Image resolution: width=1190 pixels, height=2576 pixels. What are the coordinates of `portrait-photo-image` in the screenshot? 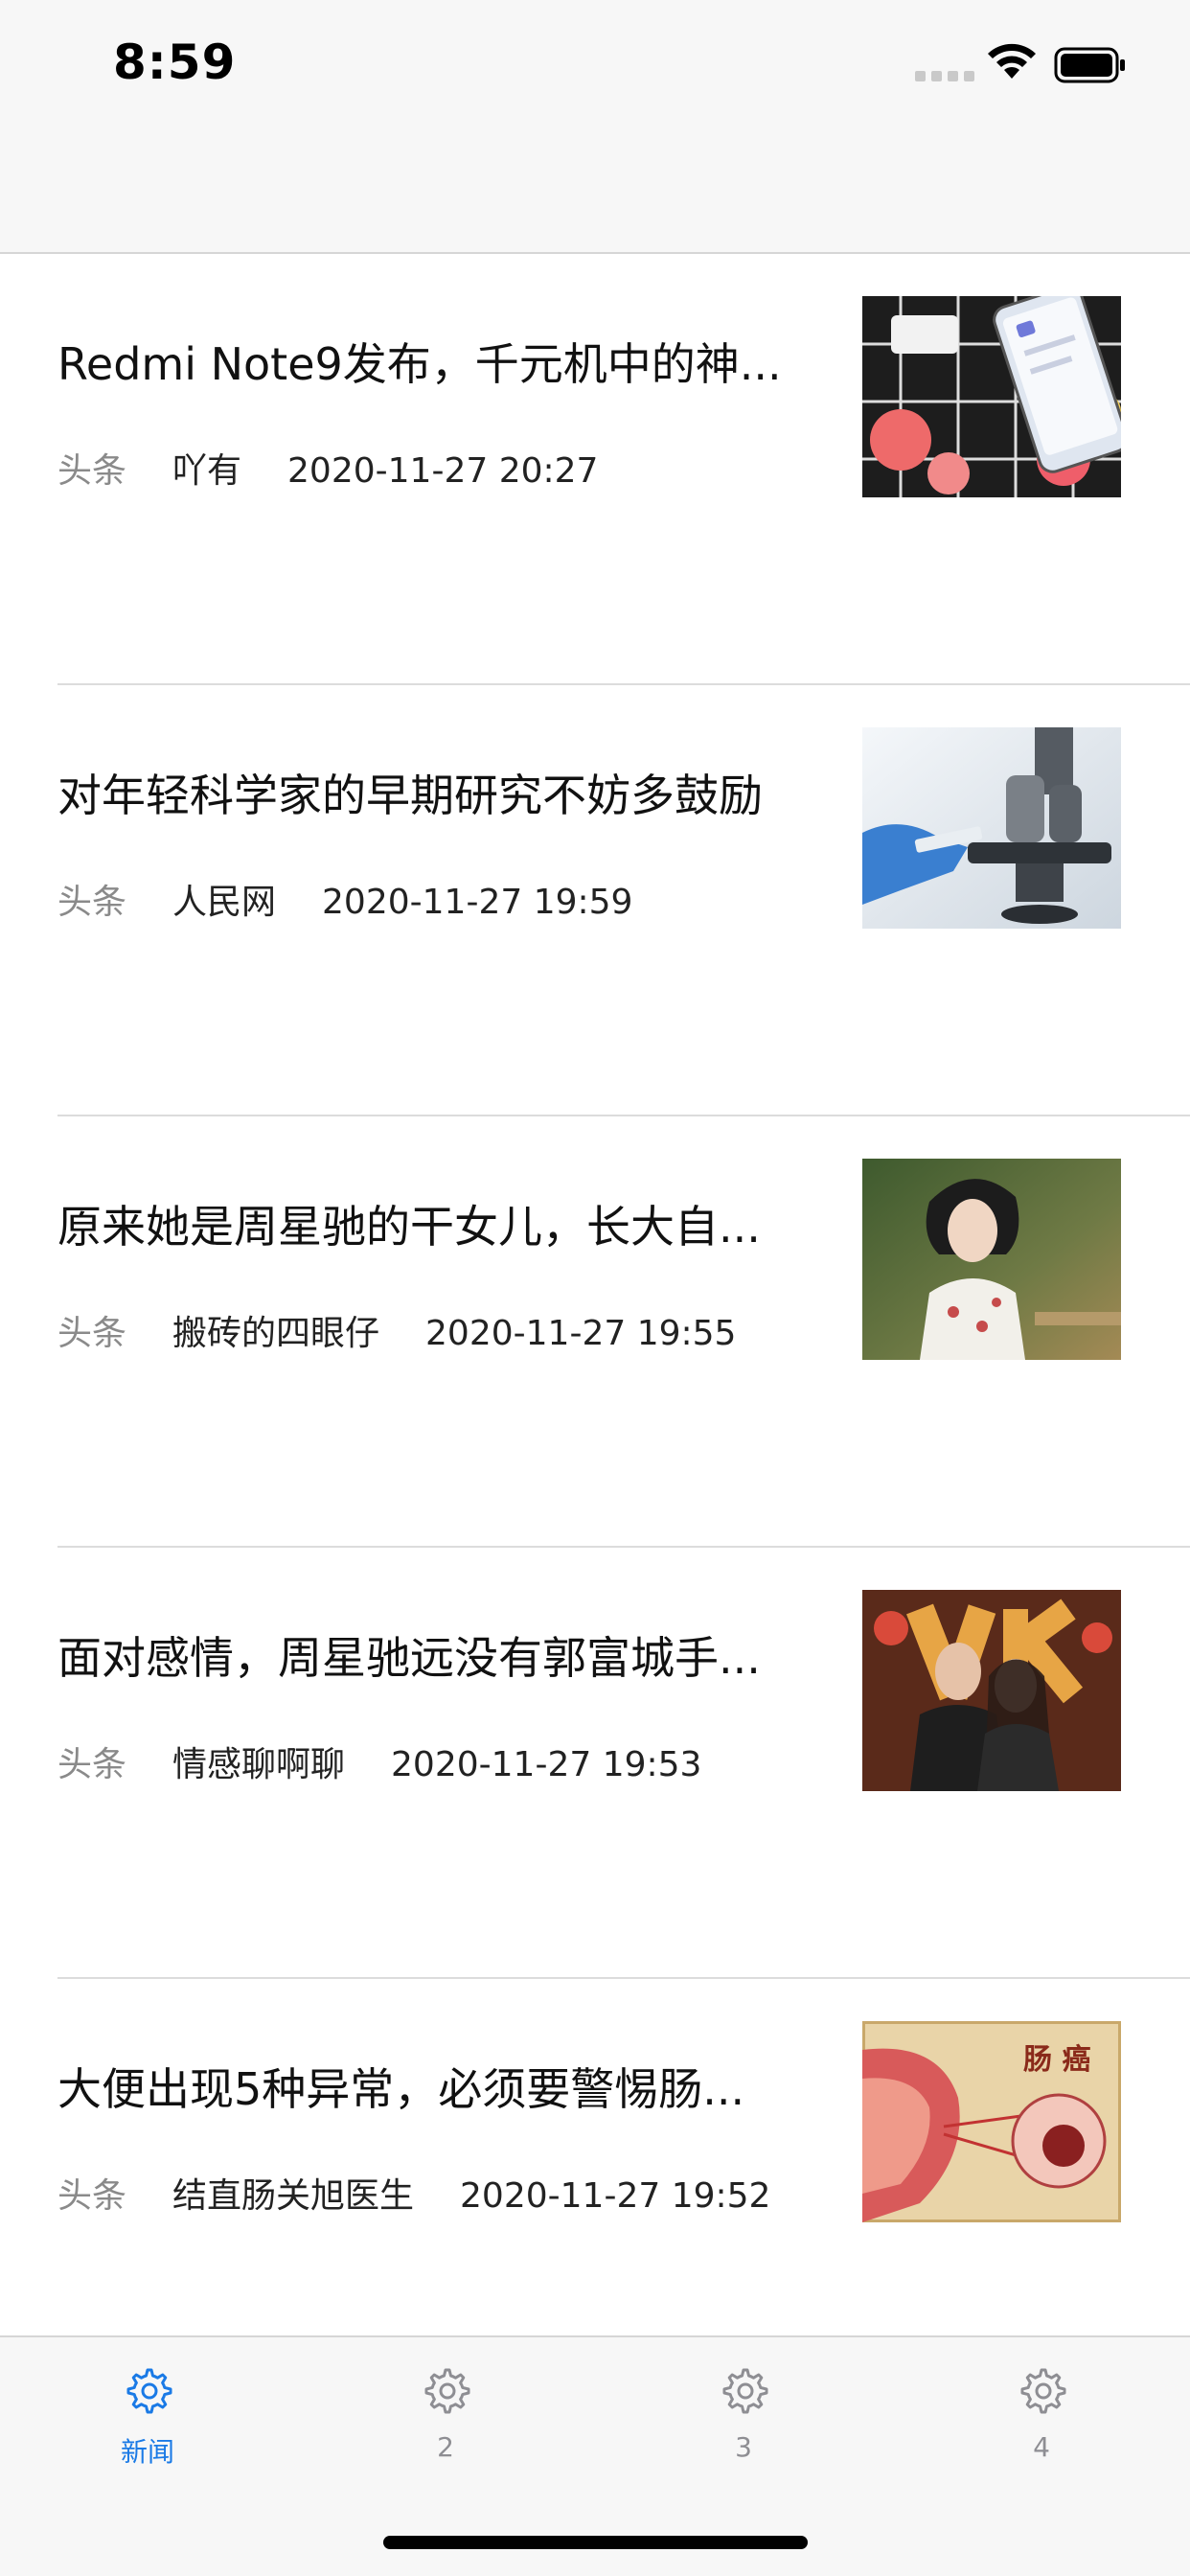 It's located at (991, 1259).